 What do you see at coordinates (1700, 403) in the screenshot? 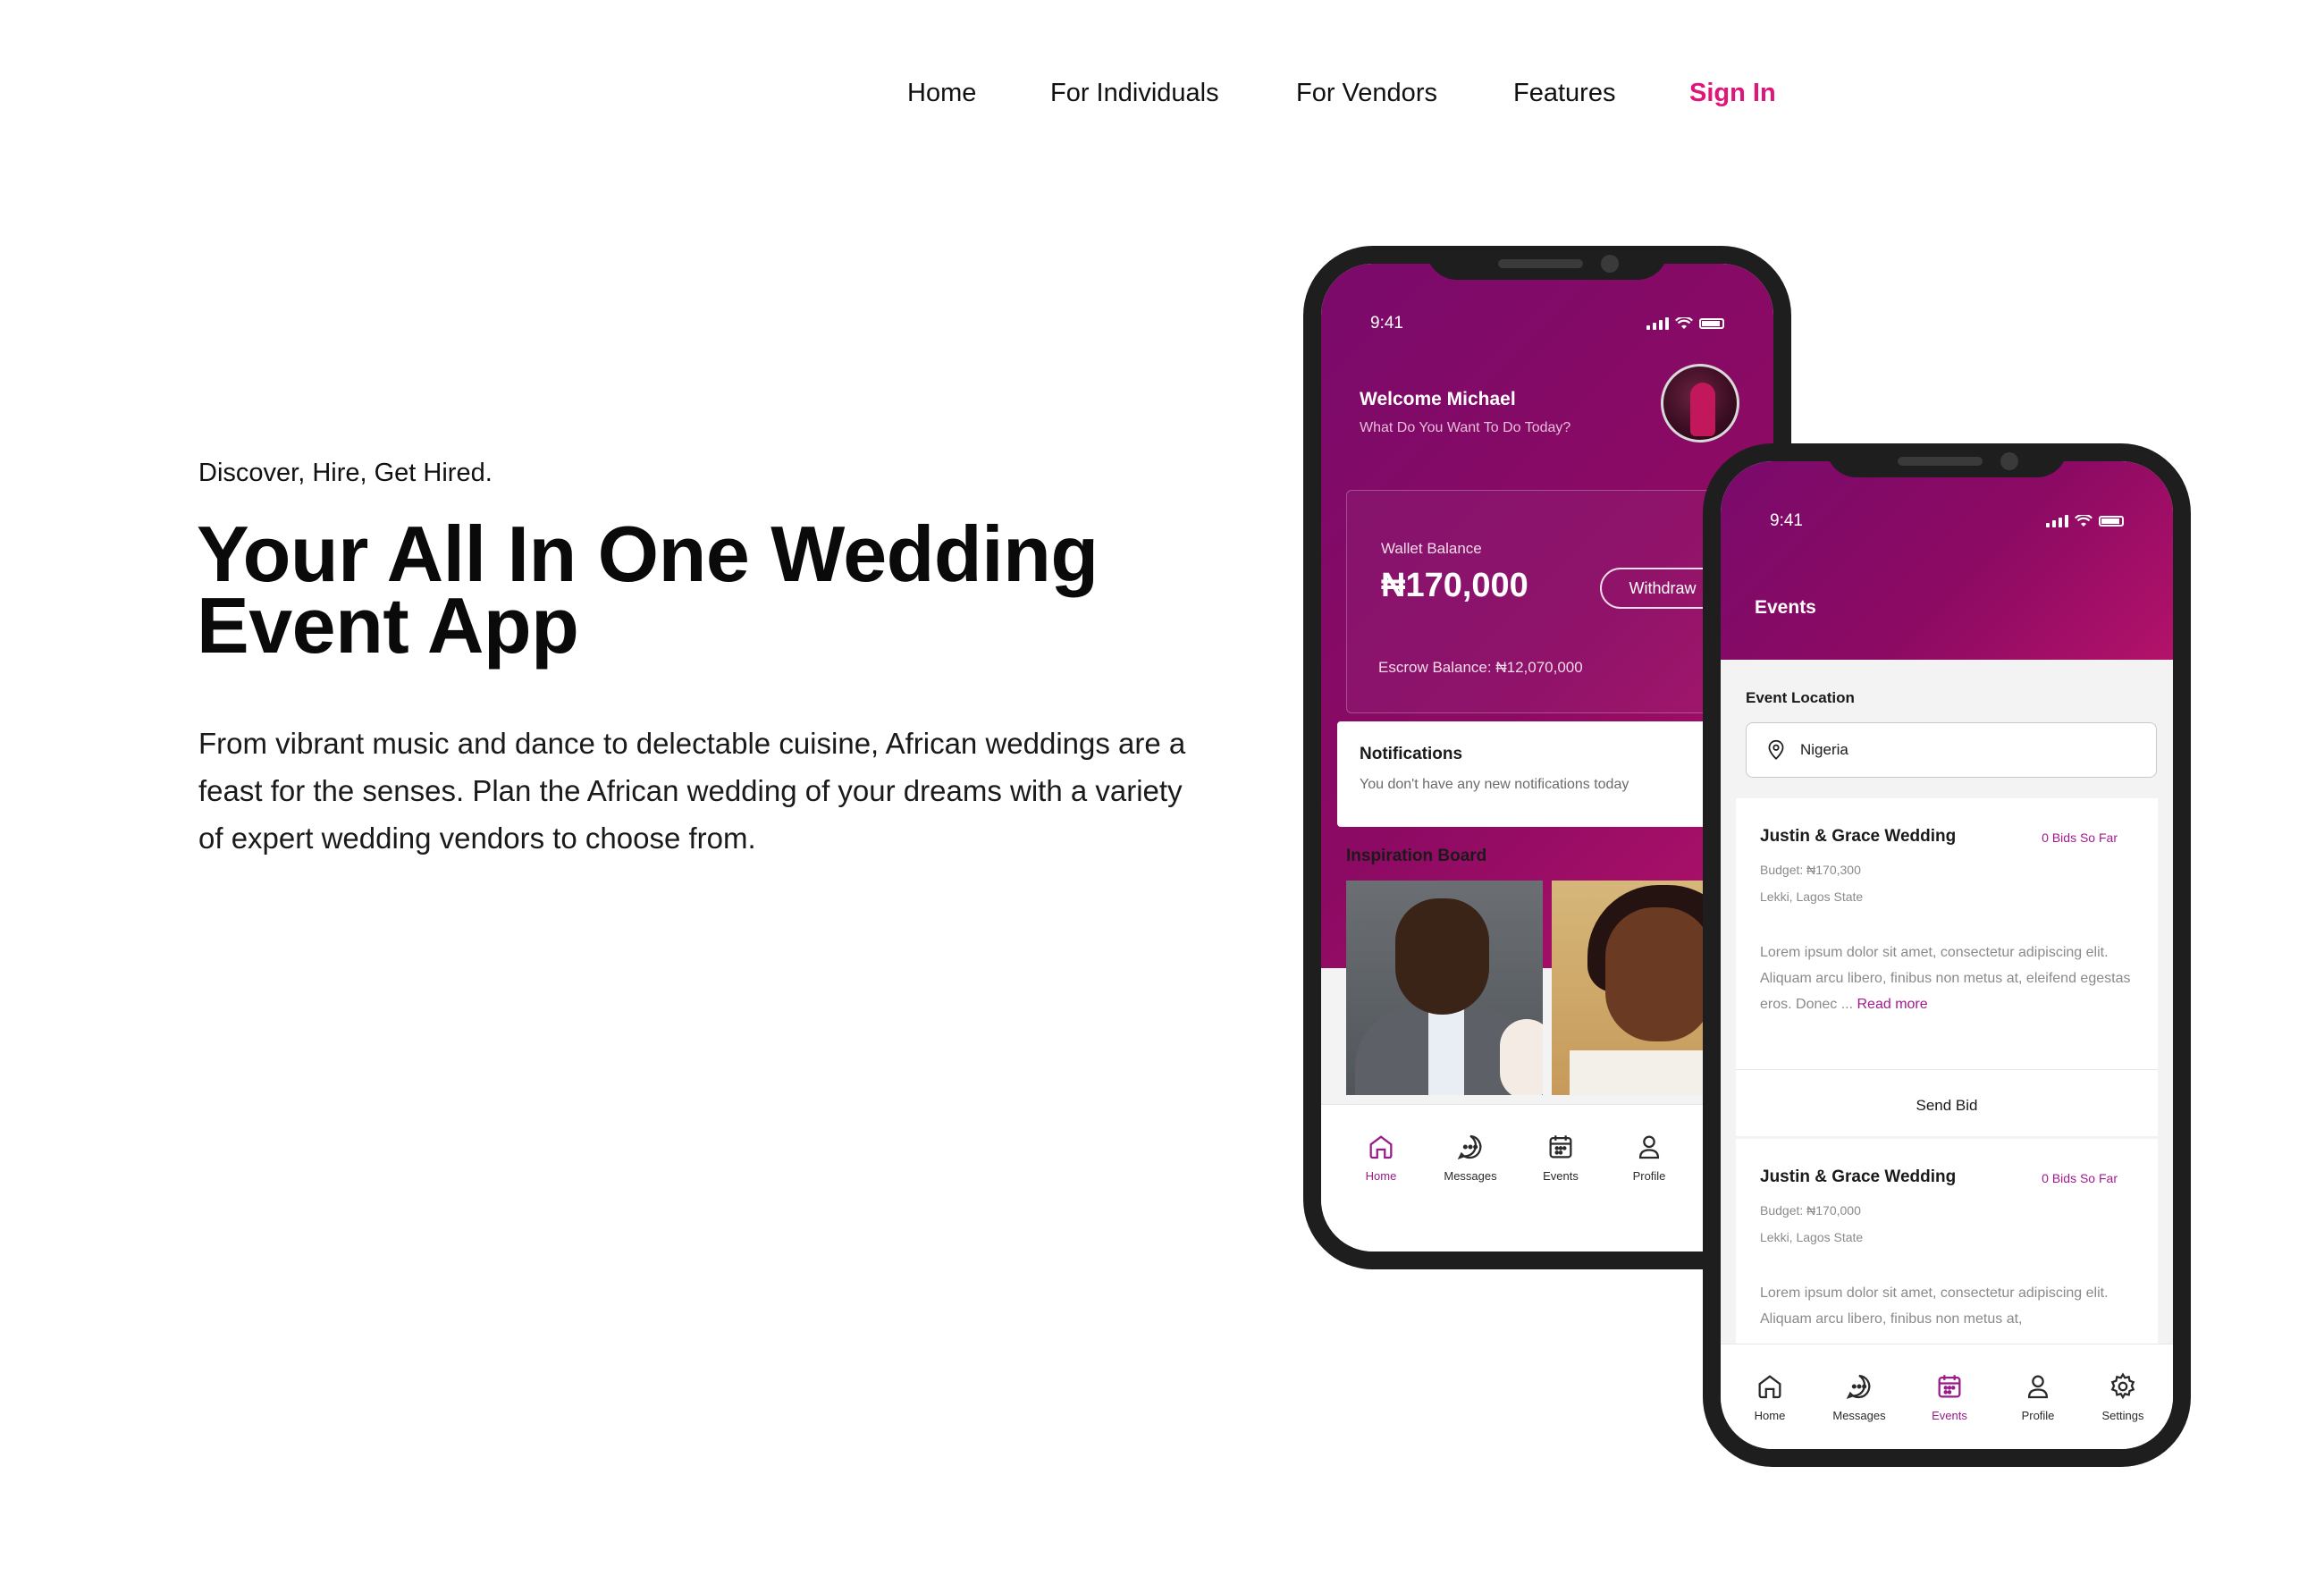
I see `avatar` at bounding box center [1700, 403].